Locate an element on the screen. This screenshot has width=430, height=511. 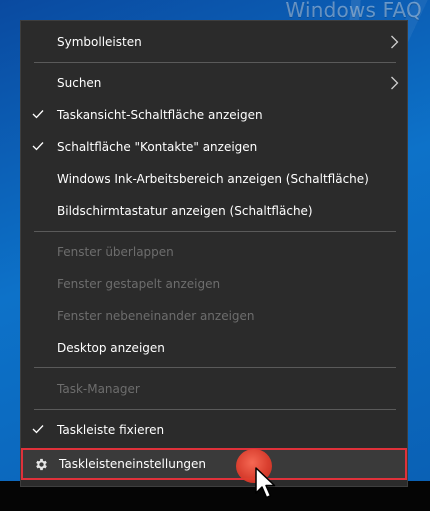
menu-item-taskansicht: Taskansicht-Schaltfläche anzeigen is located at coordinates (214, 115).